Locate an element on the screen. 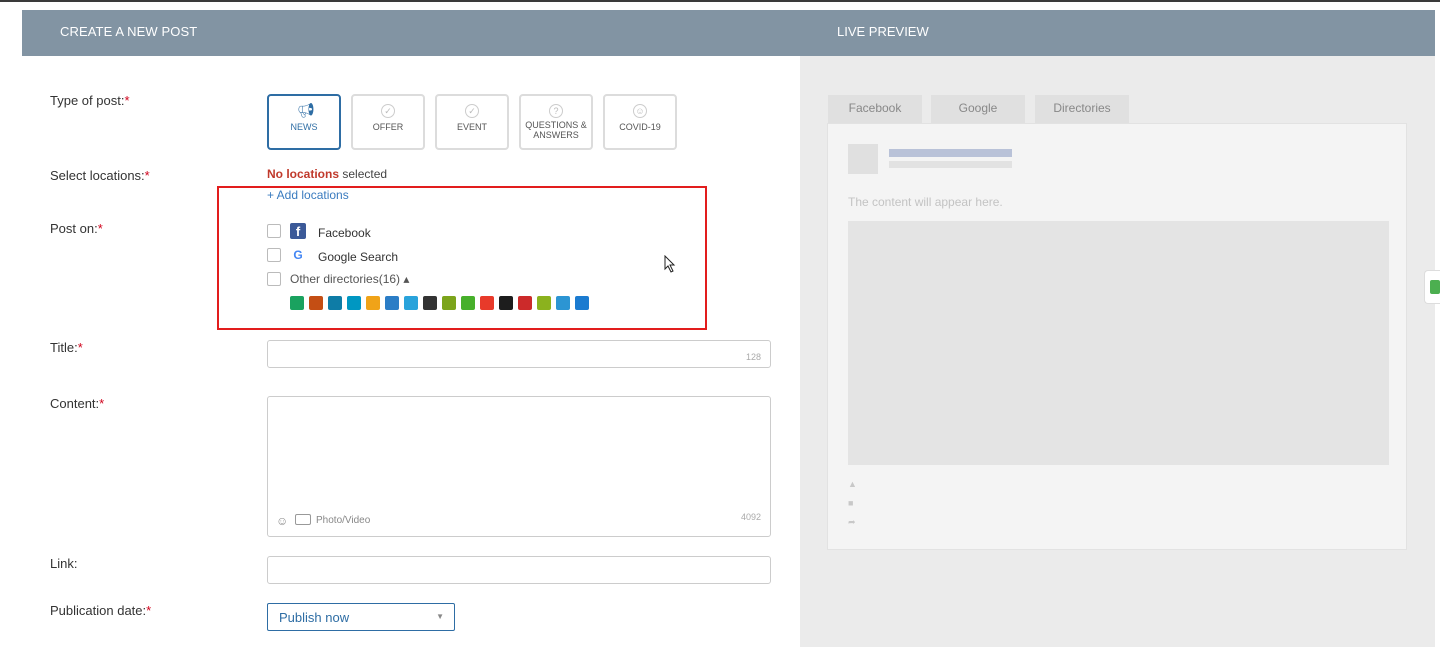 This screenshot has height=647, width=1440. content-text: Content: is located at coordinates (75, 403).